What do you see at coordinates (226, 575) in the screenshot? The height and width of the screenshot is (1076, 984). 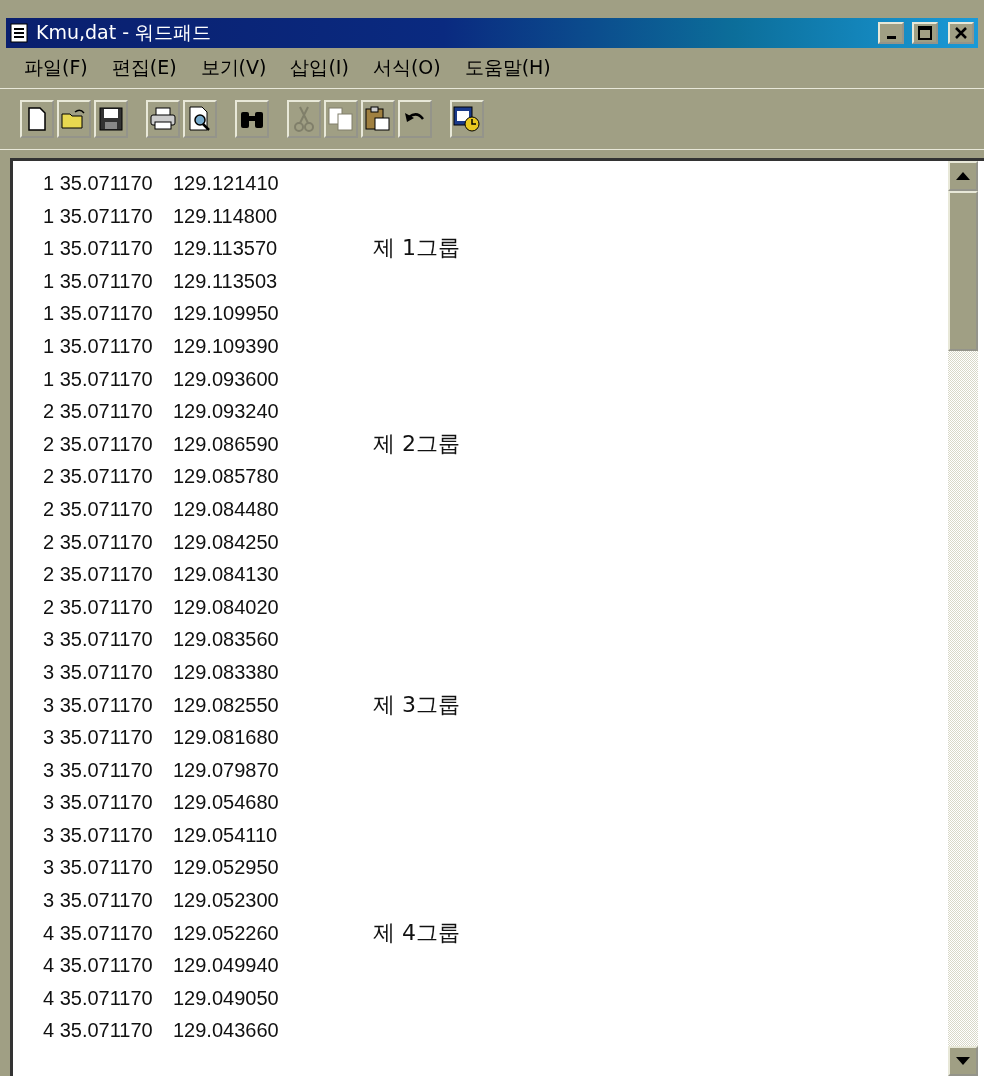 I see `data-text: 129.084130` at bounding box center [226, 575].